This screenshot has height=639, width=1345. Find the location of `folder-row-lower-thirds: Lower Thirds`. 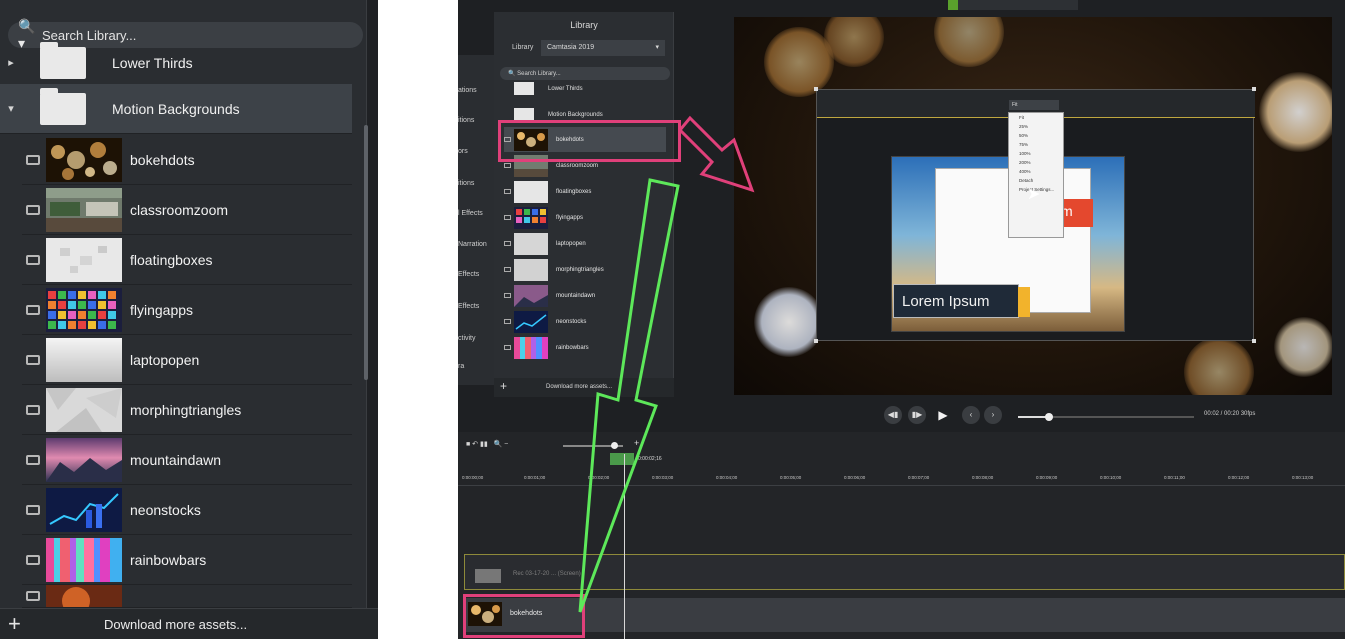

folder-row-lower-thirds: Lower Thirds is located at coordinates (579, 88).